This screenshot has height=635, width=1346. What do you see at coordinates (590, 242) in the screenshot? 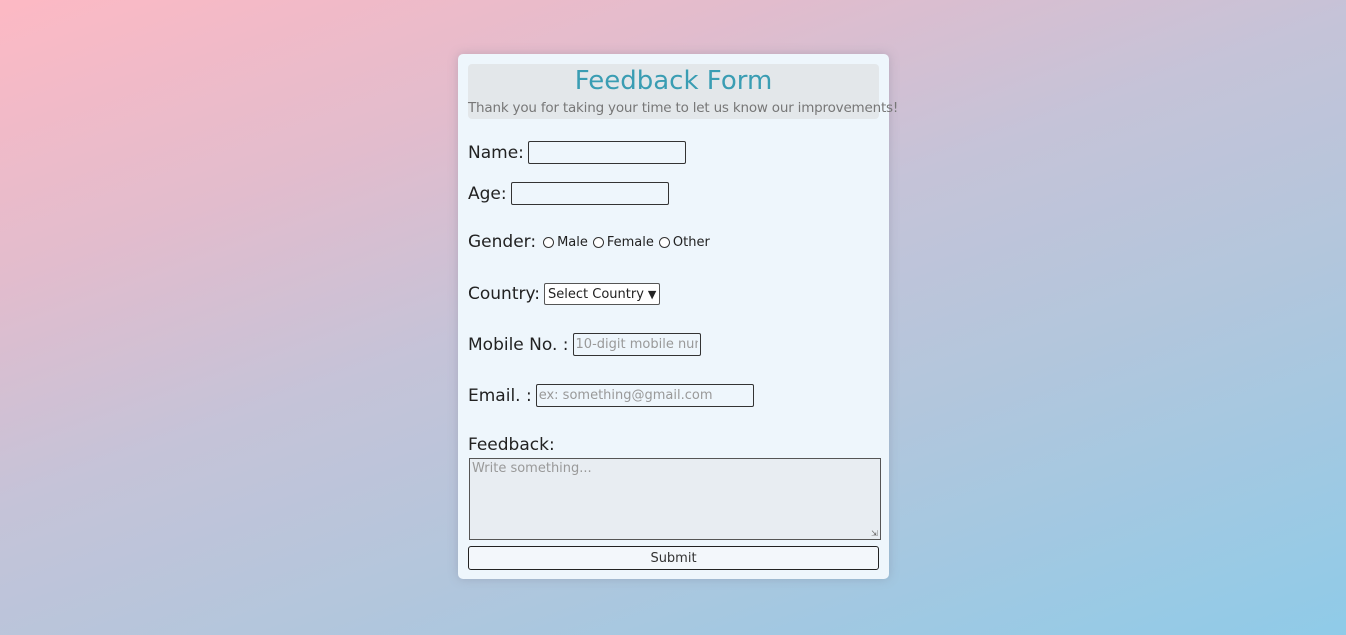
I see `gender-row: Gender: Male Female Other` at bounding box center [590, 242].